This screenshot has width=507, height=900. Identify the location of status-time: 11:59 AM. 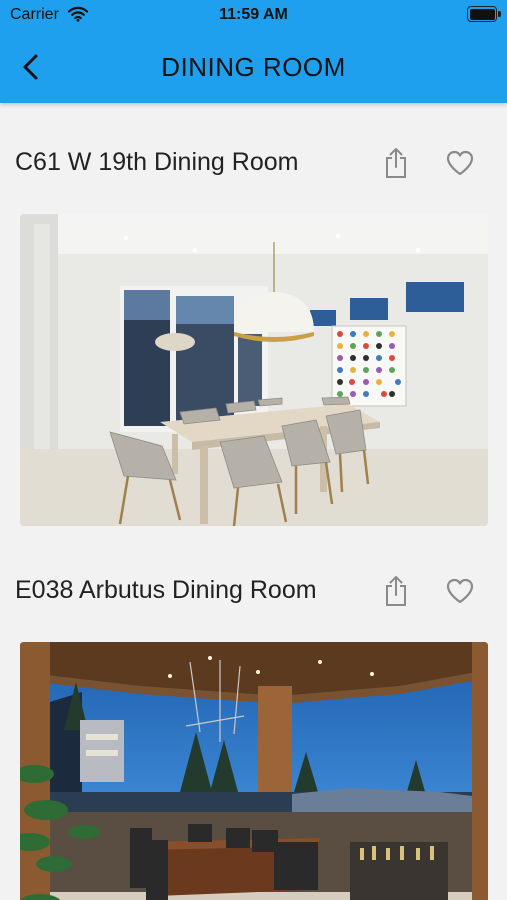
(253, 14).